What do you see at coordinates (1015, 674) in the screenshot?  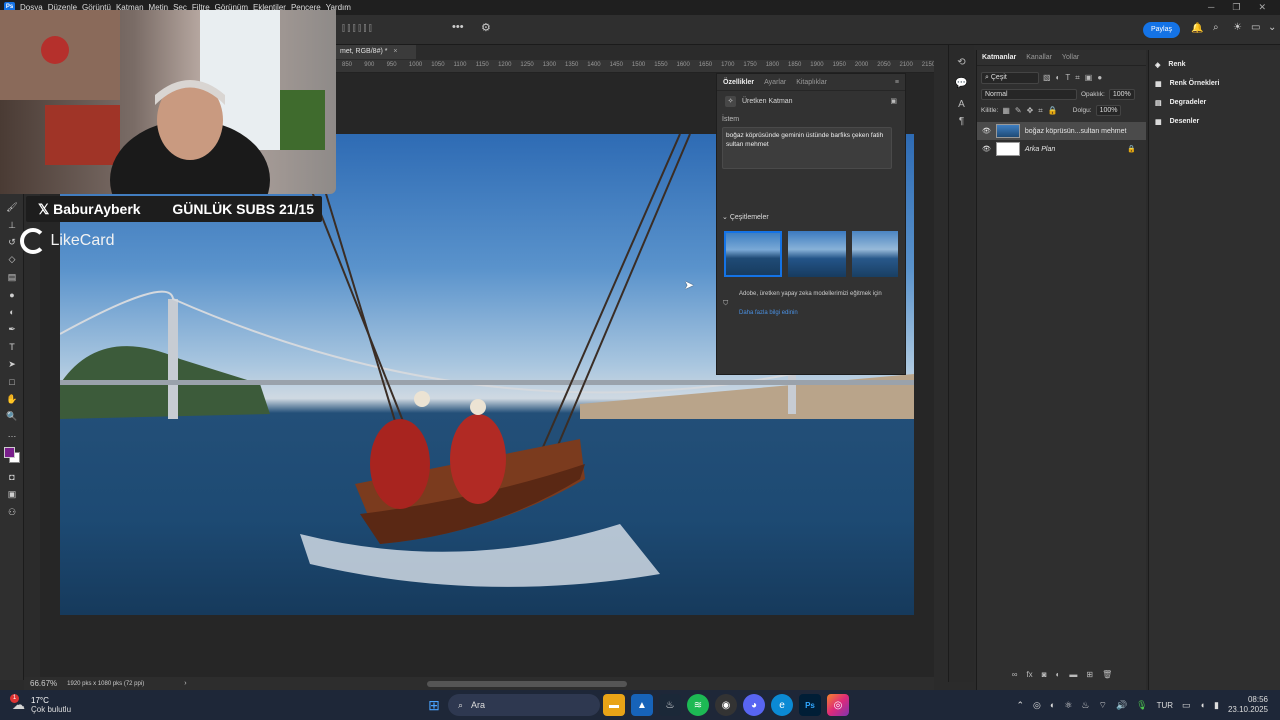 I see `link-icon: ∞` at bounding box center [1015, 674].